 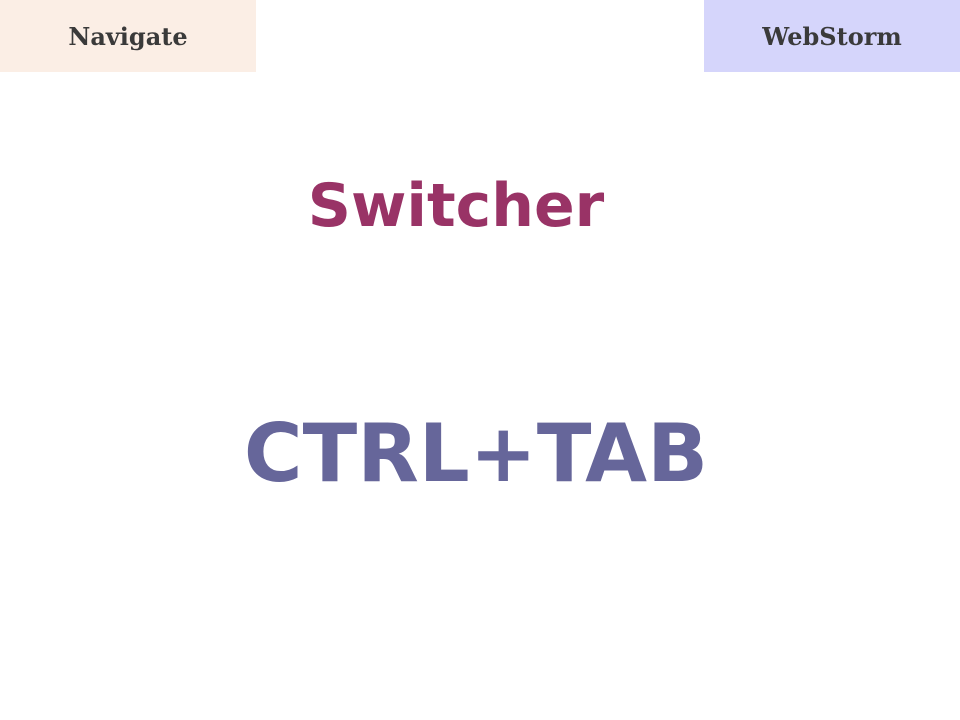 I want to click on product-label-webstorm: WebStorm, so click(x=832, y=36).